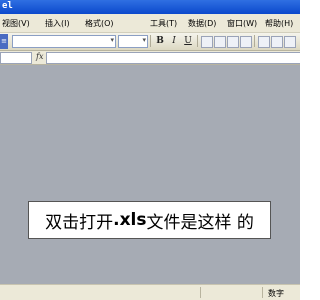 This screenshot has width=320, height=300. I want to click on status-bar: 数字, so click(150, 292).